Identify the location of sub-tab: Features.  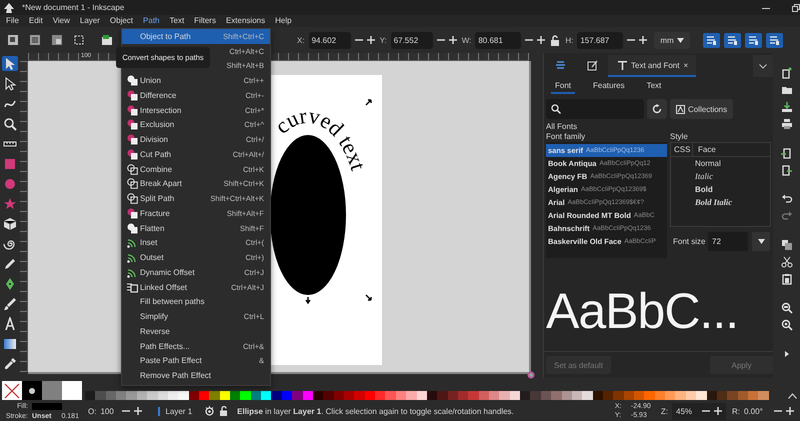
(609, 87).